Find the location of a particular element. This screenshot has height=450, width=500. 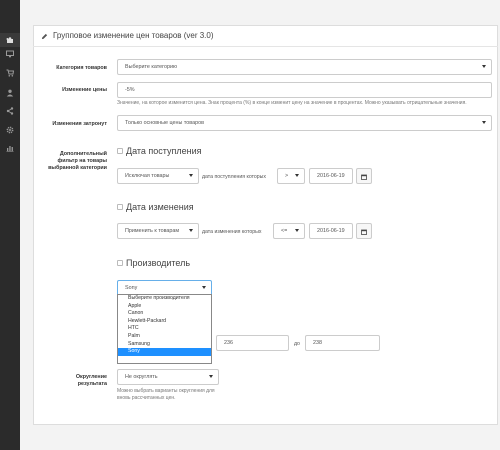

modified-date-value: 2016-06-19 is located at coordinates (331, 231).